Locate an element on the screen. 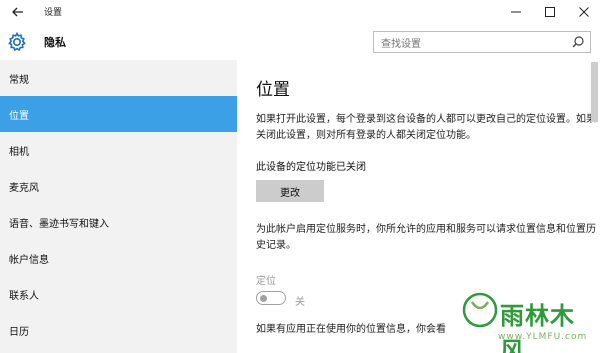 This screenshot has height=353, width=600. sidebar-item-label: 常规 is located at coordinates (19, 80).